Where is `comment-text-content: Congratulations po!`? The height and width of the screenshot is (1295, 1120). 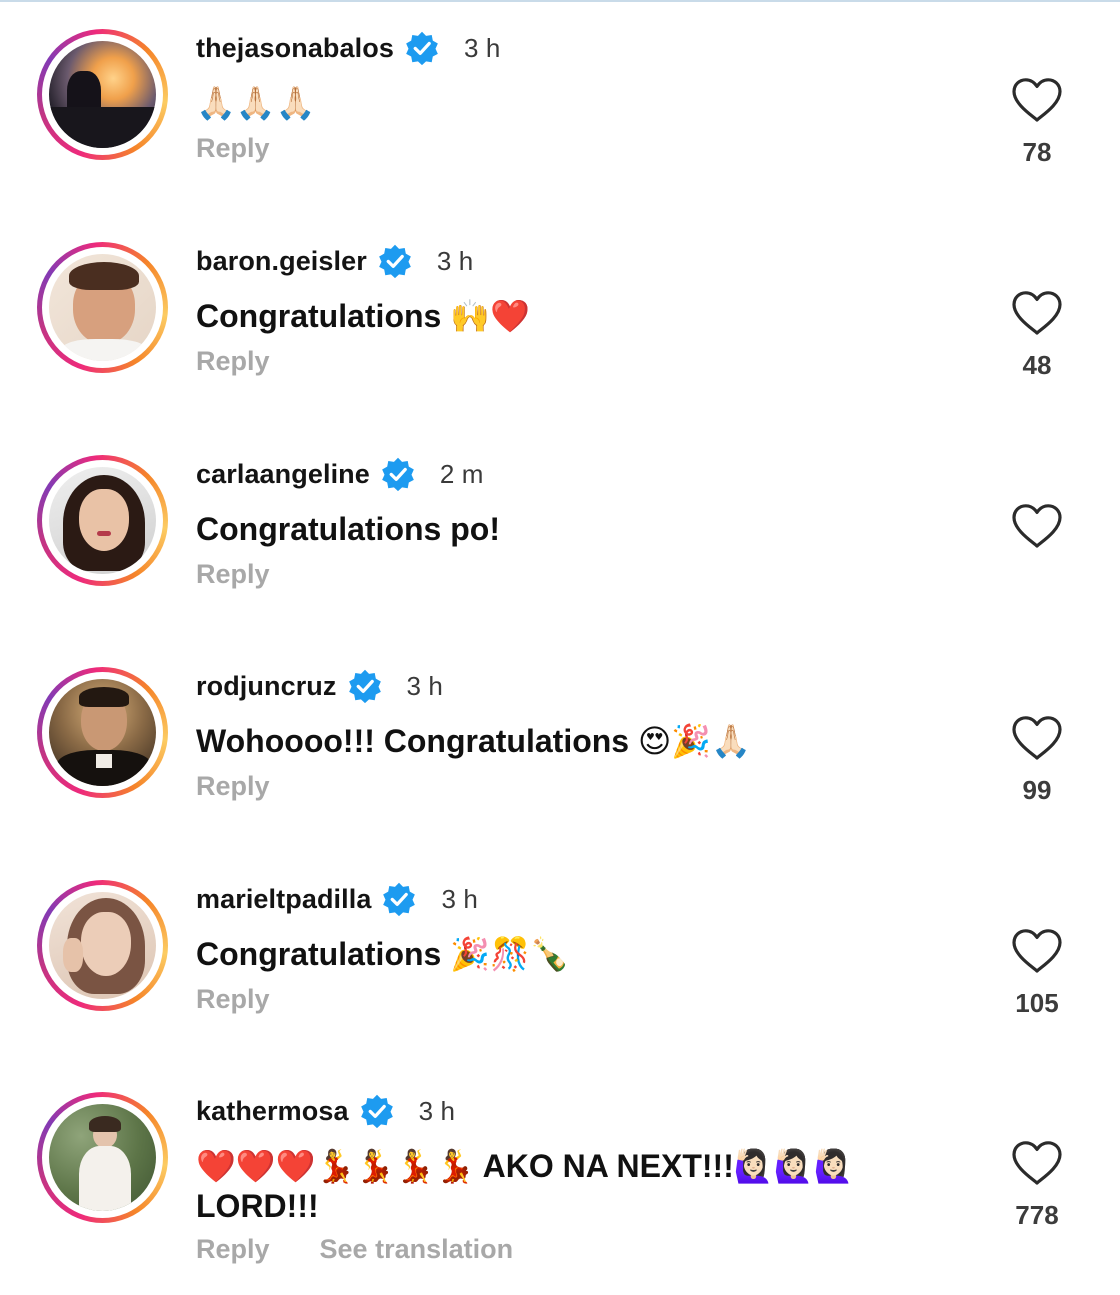
comment-text-content: Congratulations po! is located at coordinates (348, 529).